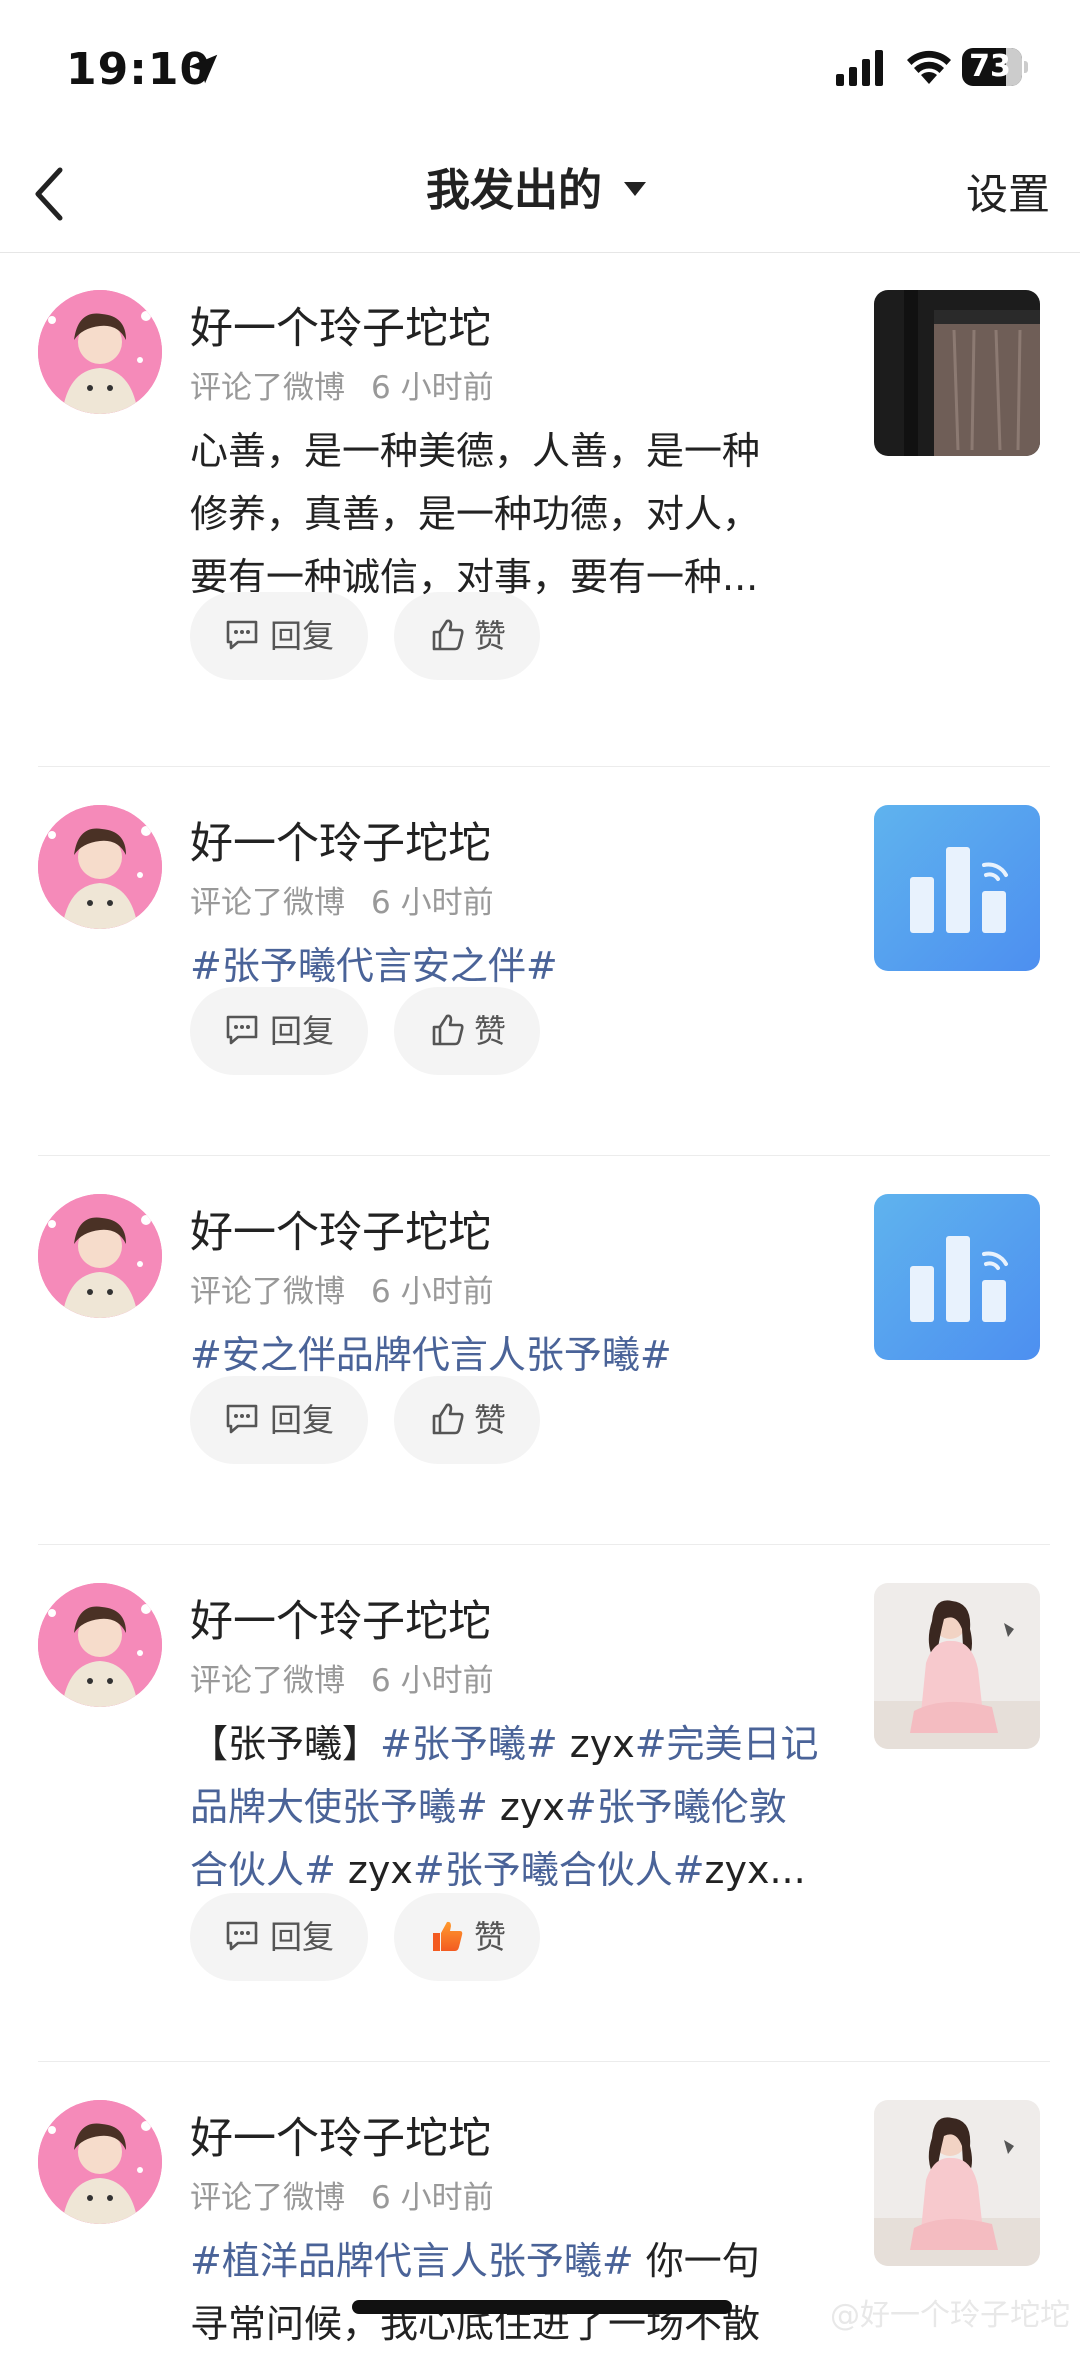 This screenshot has height=2362, width=1080. Describe the element at coordinates (475, 451) in the screenshot. I see `comment-line: 心善，是一种美德，人善，是一种` at that location.